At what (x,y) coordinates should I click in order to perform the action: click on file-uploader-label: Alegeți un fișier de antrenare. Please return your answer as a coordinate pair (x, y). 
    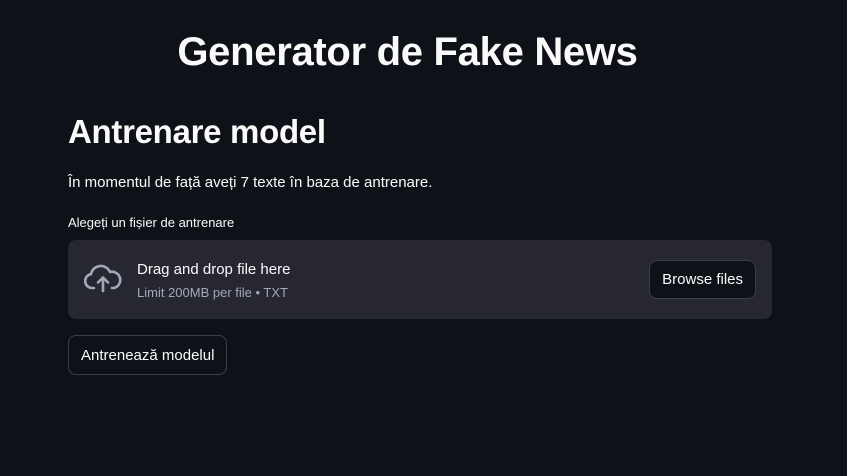
    Looking at the image, I should click on (151, 222).